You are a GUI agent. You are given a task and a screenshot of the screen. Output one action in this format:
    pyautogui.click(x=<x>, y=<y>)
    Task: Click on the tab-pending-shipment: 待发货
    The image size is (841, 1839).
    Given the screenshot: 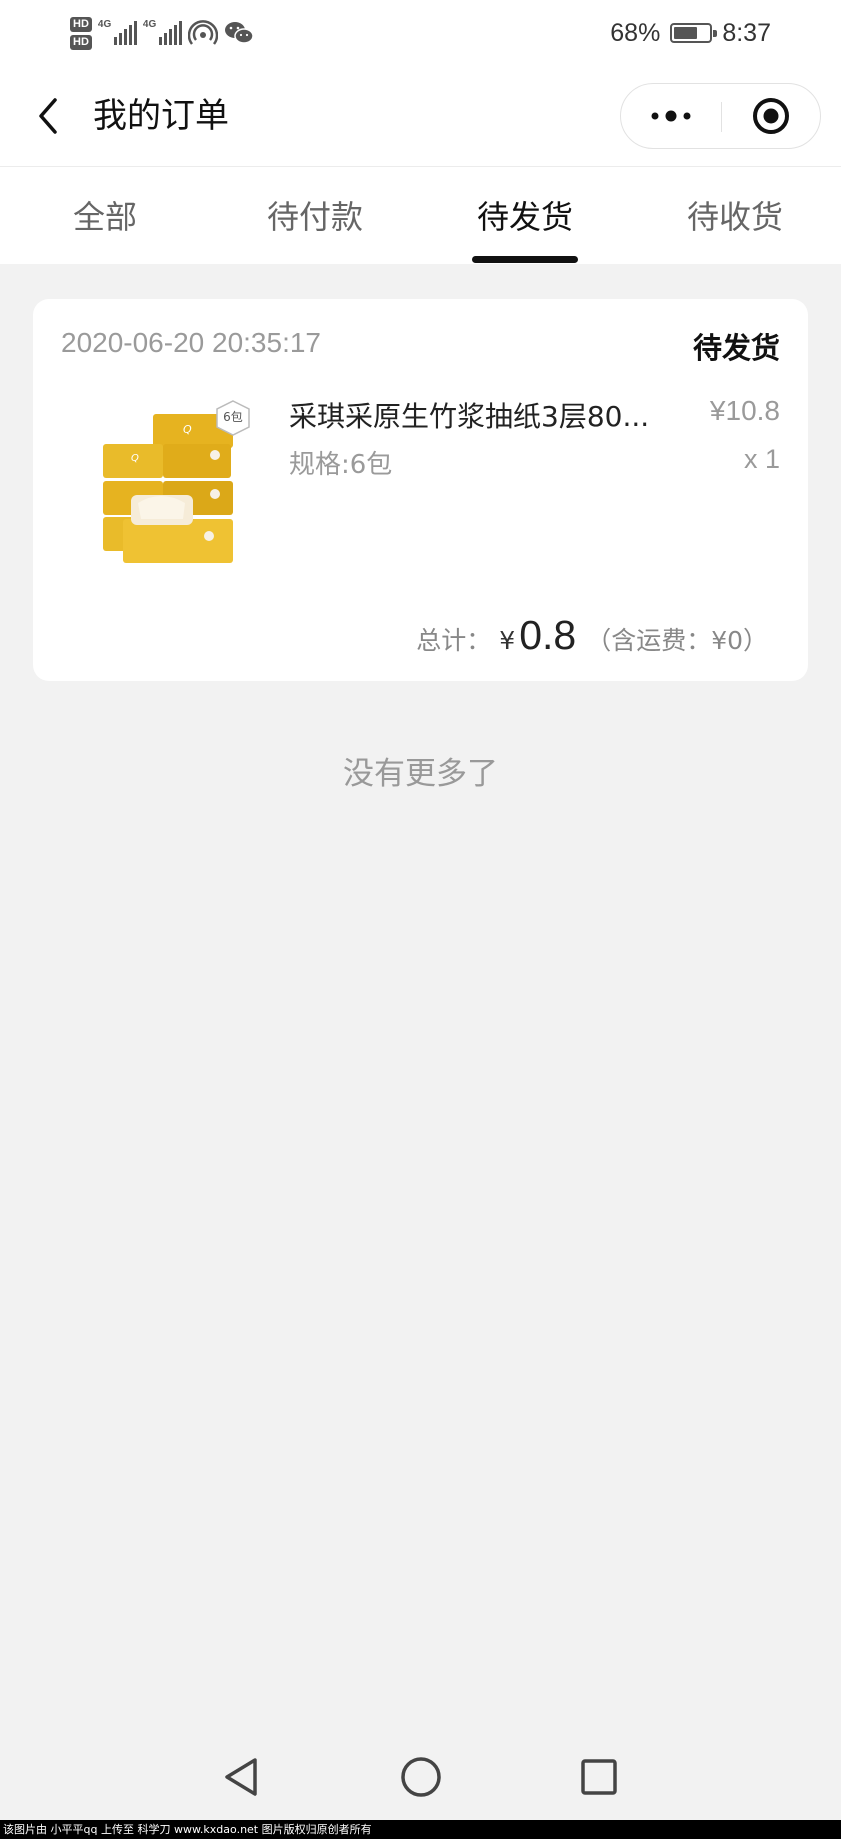 What is the action you would take?
    pyautogui.click(x=525, y=215)
    